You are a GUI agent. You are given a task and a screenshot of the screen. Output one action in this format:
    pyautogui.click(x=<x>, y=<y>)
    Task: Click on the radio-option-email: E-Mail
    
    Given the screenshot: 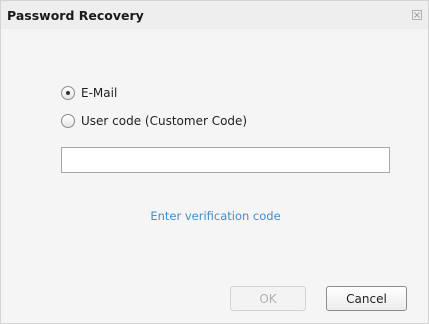 What is the action you would take?
    pyautogui.click(x=89, y=93)
    